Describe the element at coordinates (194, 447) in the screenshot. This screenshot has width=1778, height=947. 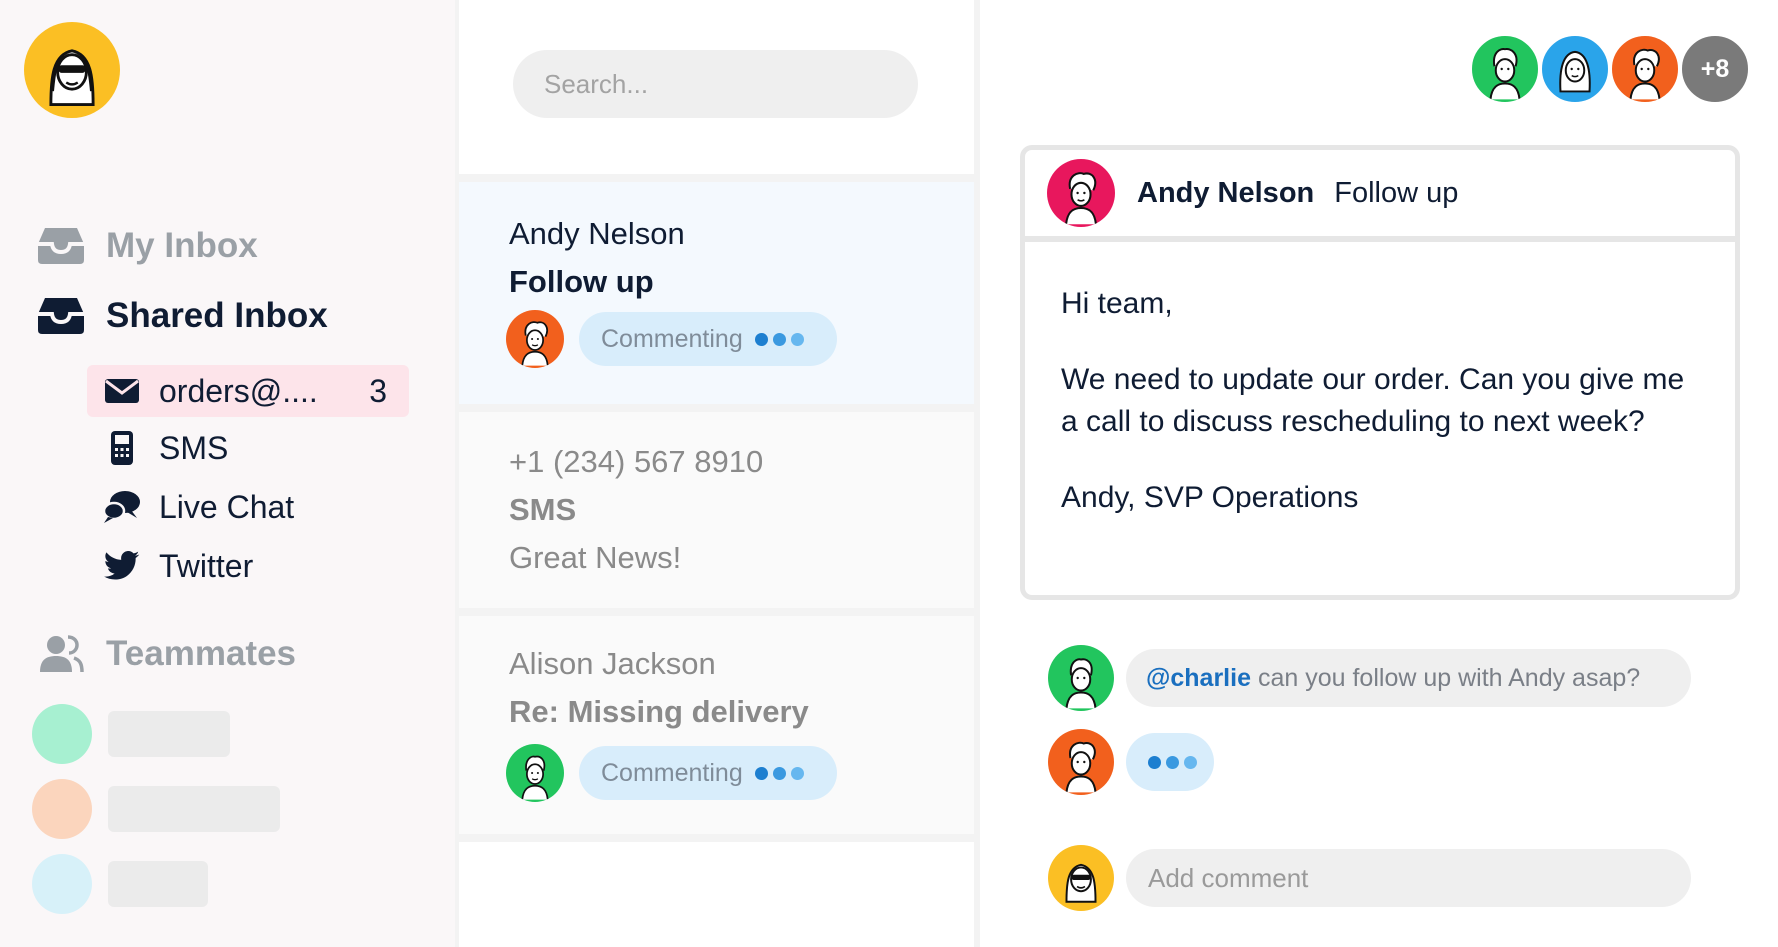
I see `sms-label: SMS` at that location.